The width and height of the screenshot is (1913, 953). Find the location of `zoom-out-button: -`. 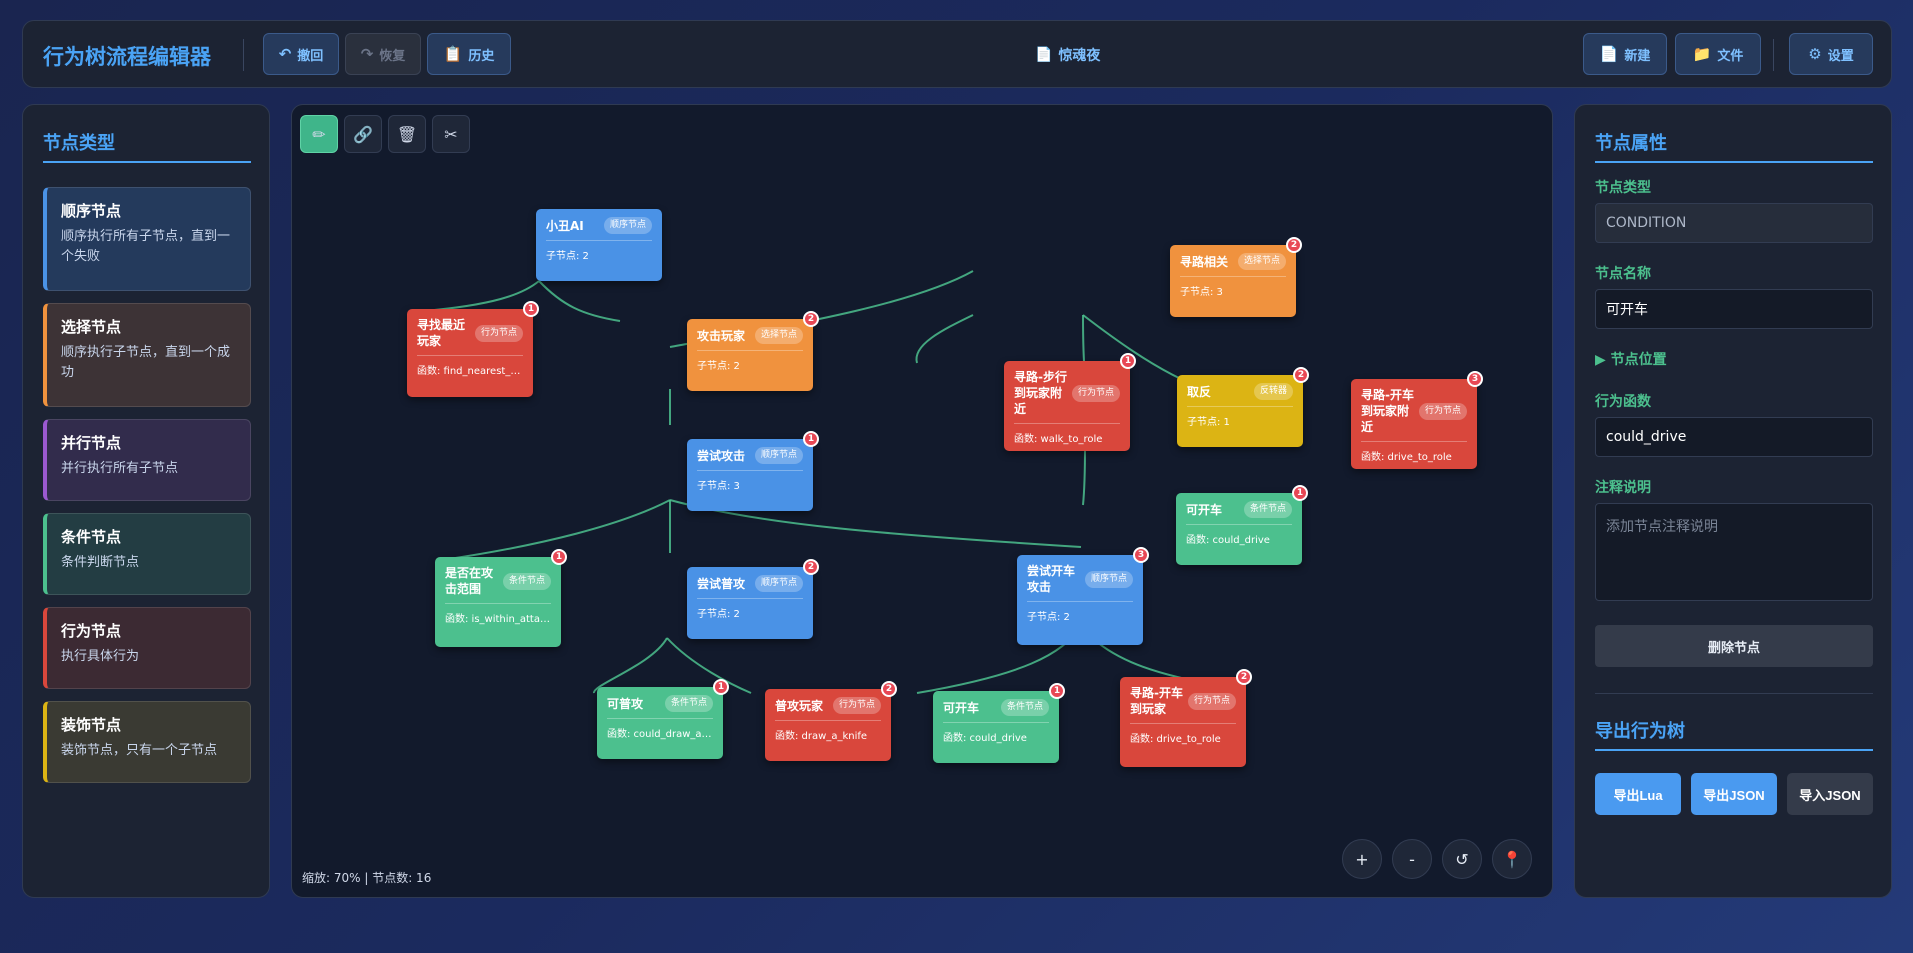

zoom-out-button: - is located at coordinates (1412, 859).